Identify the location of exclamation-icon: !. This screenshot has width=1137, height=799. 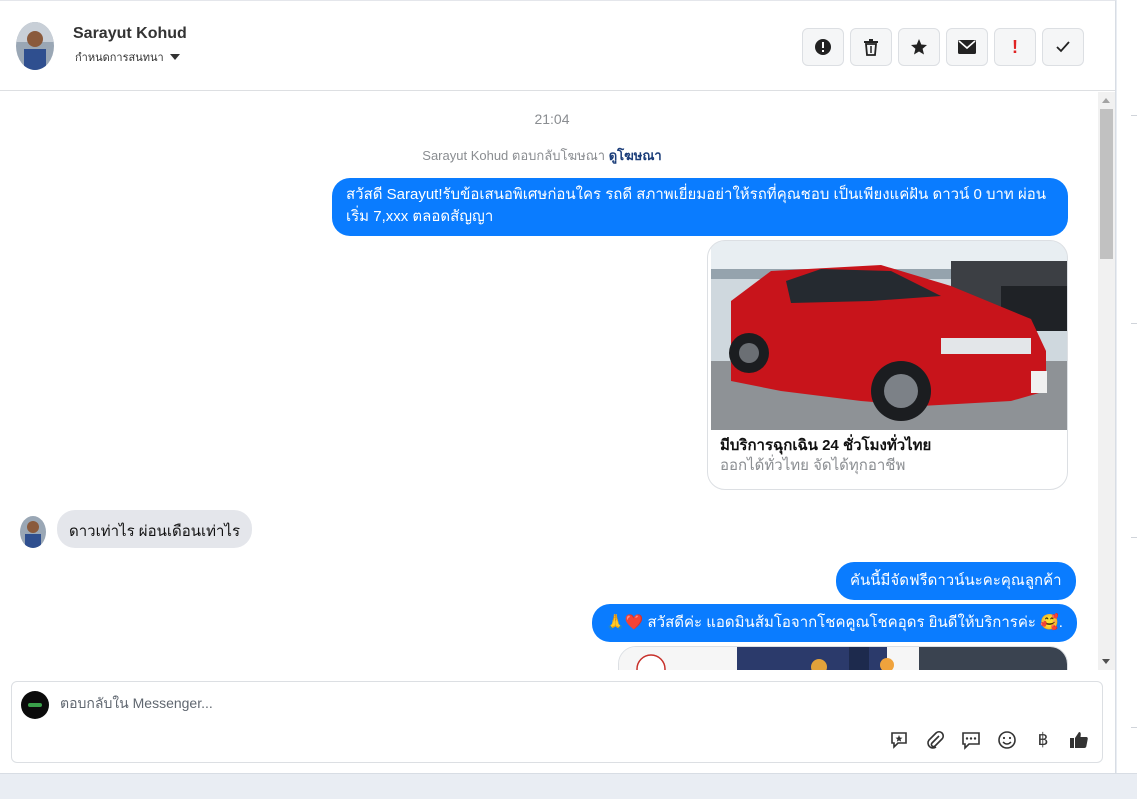
(1015, 46).